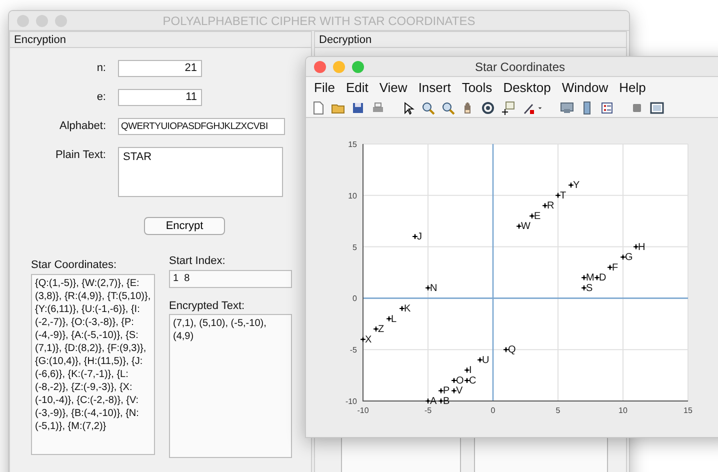 Image resolution: width=718 pixels, height=472 pixels. I want to click on menu-item: File, so click(328, 87).